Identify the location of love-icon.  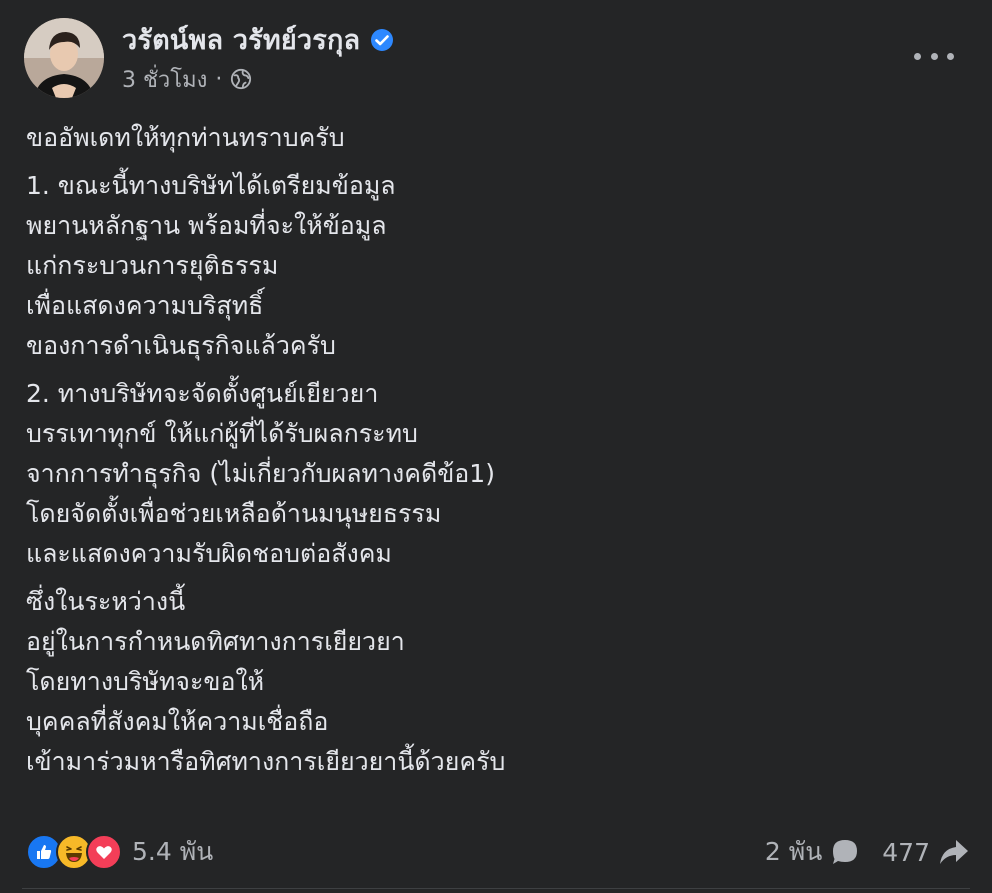
(104, 852).